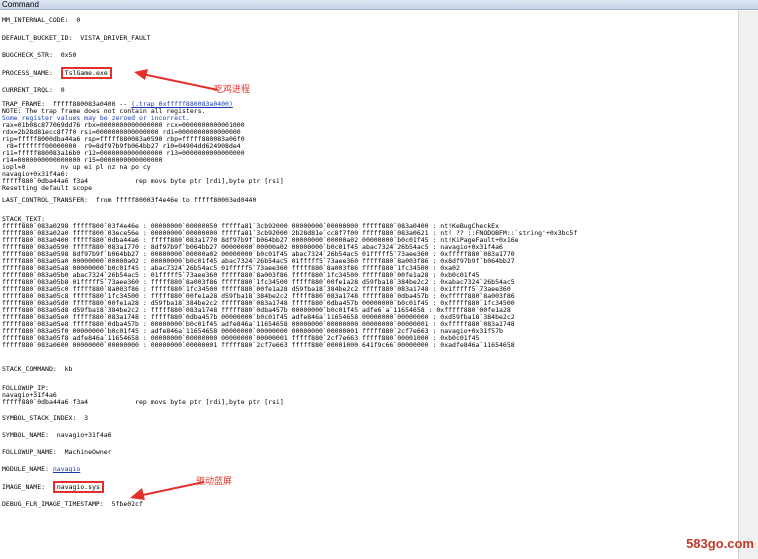  I want to click on highlighted-value: TslGame.exe, so click(86, 73).